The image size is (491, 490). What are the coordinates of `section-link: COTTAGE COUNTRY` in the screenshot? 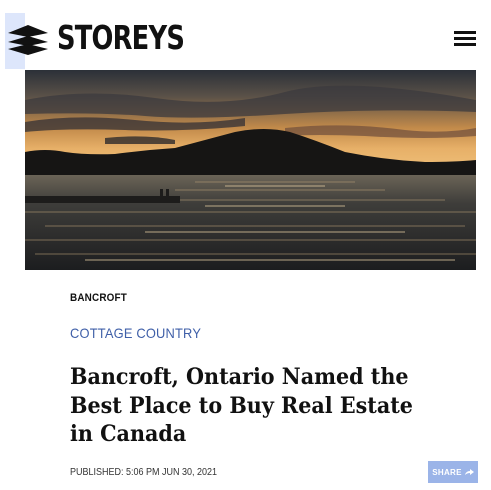 It's located at (135, 333).